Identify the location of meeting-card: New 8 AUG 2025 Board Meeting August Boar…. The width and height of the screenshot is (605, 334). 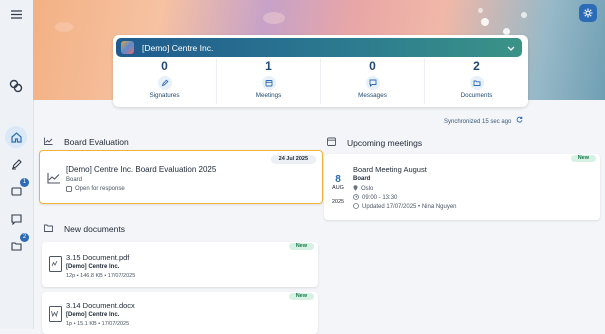
(462, 187).